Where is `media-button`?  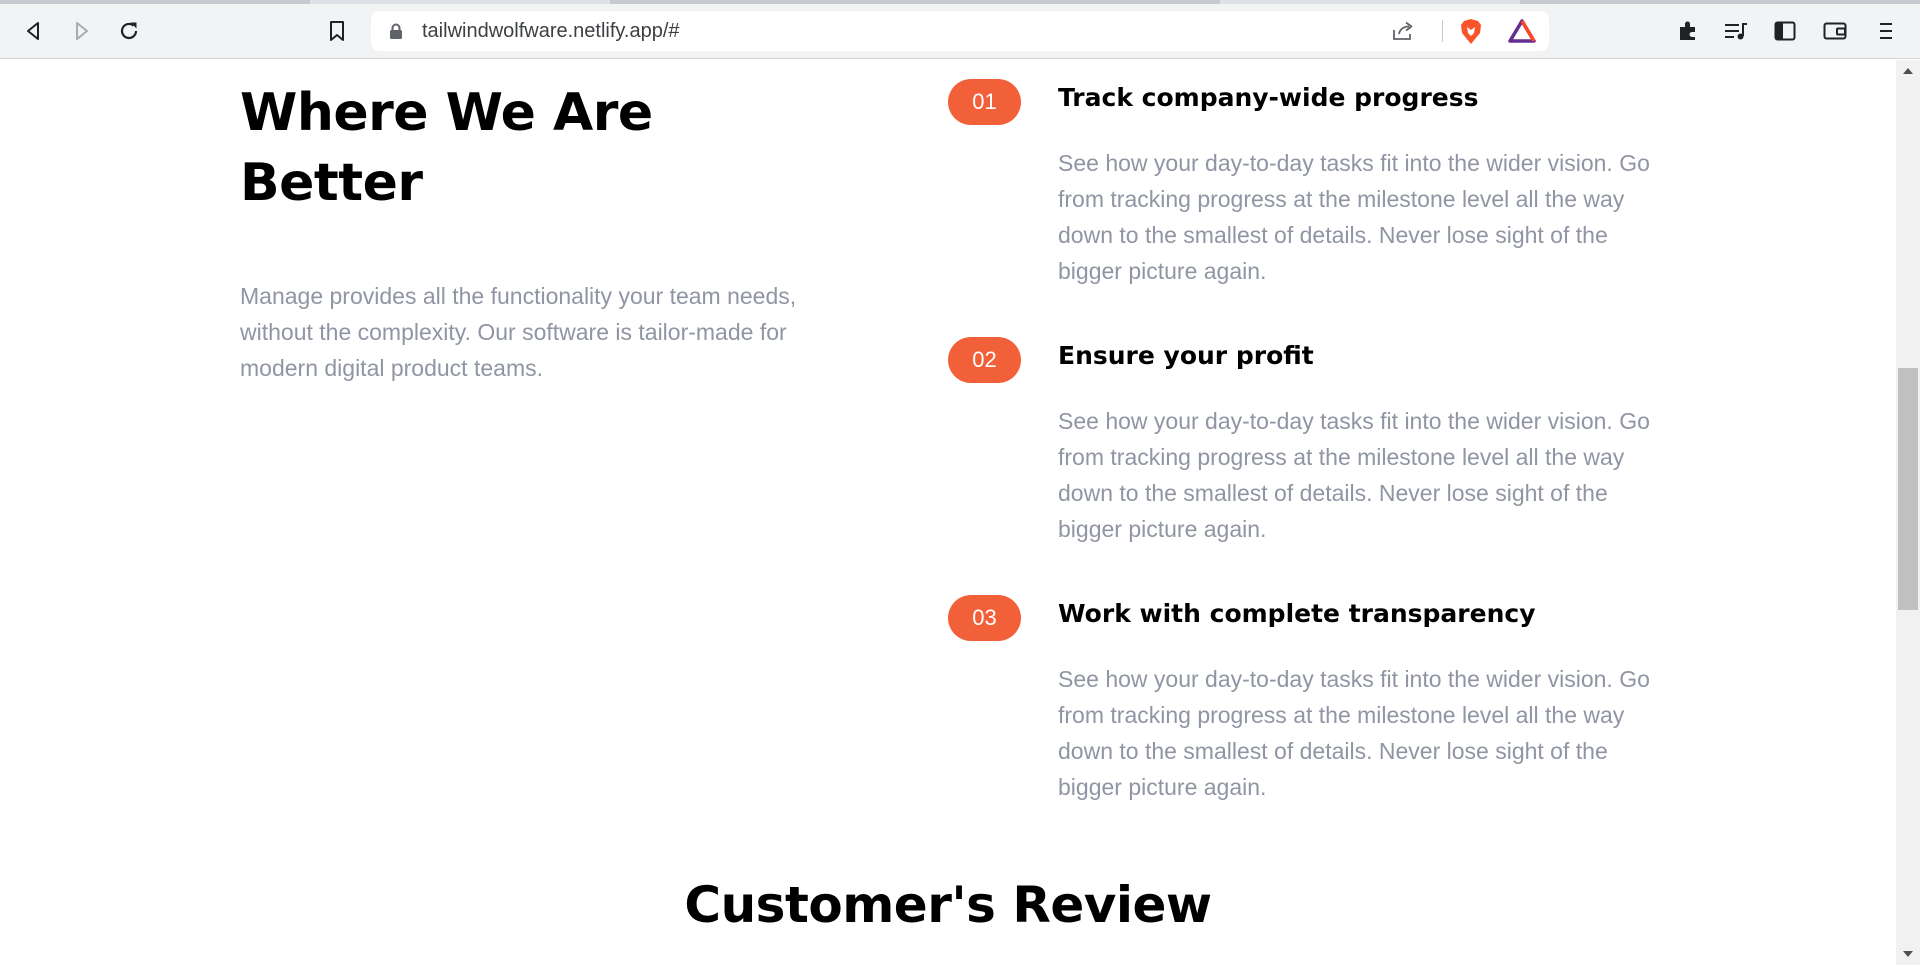 media-button is located at coordinates (1736, 31).